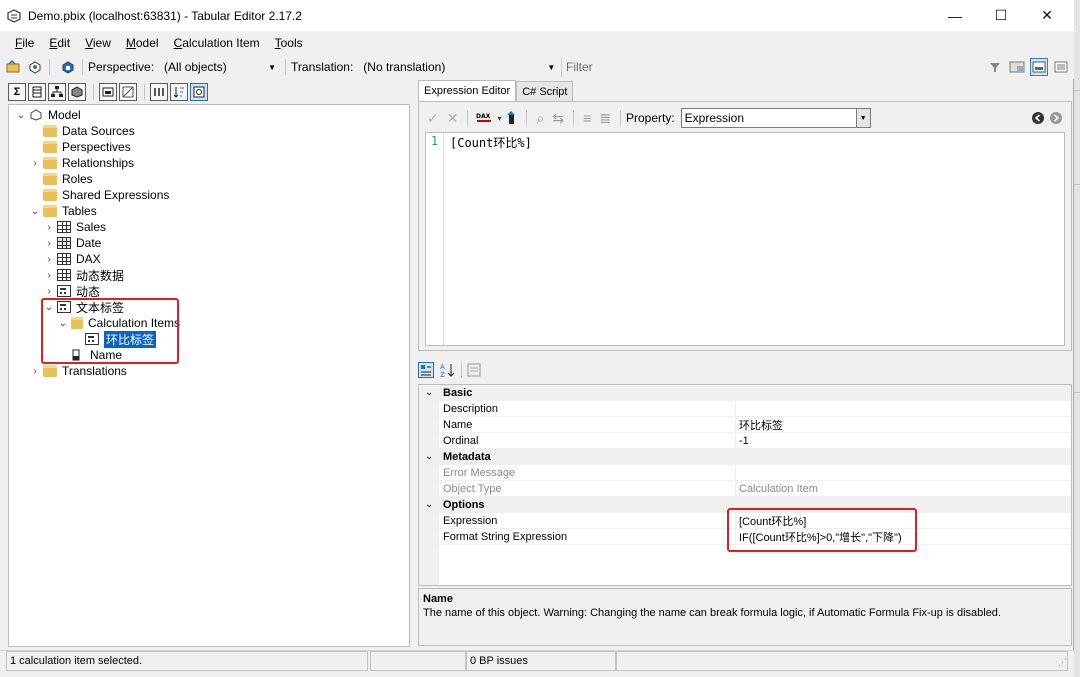 This screenshot has height=677, width=1080. I want to click on view-toggle-group, so click(1026, 67).